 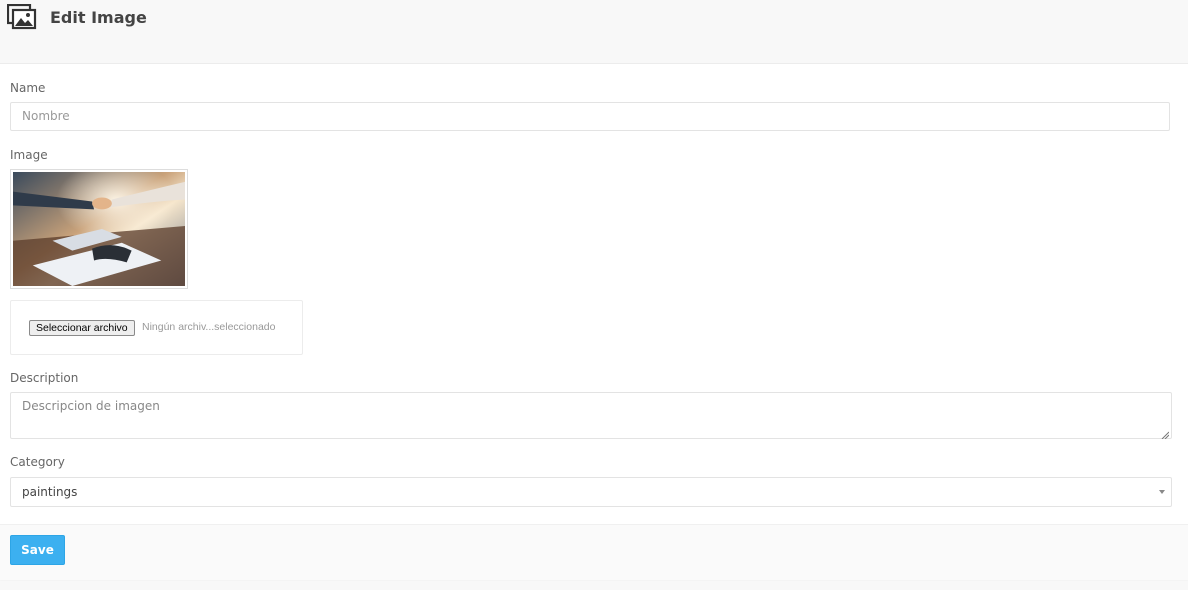 What do you see at coordinates (591, 492) in the screenshot?
I see `category-select: paintings` at bounding box center [591, 492].